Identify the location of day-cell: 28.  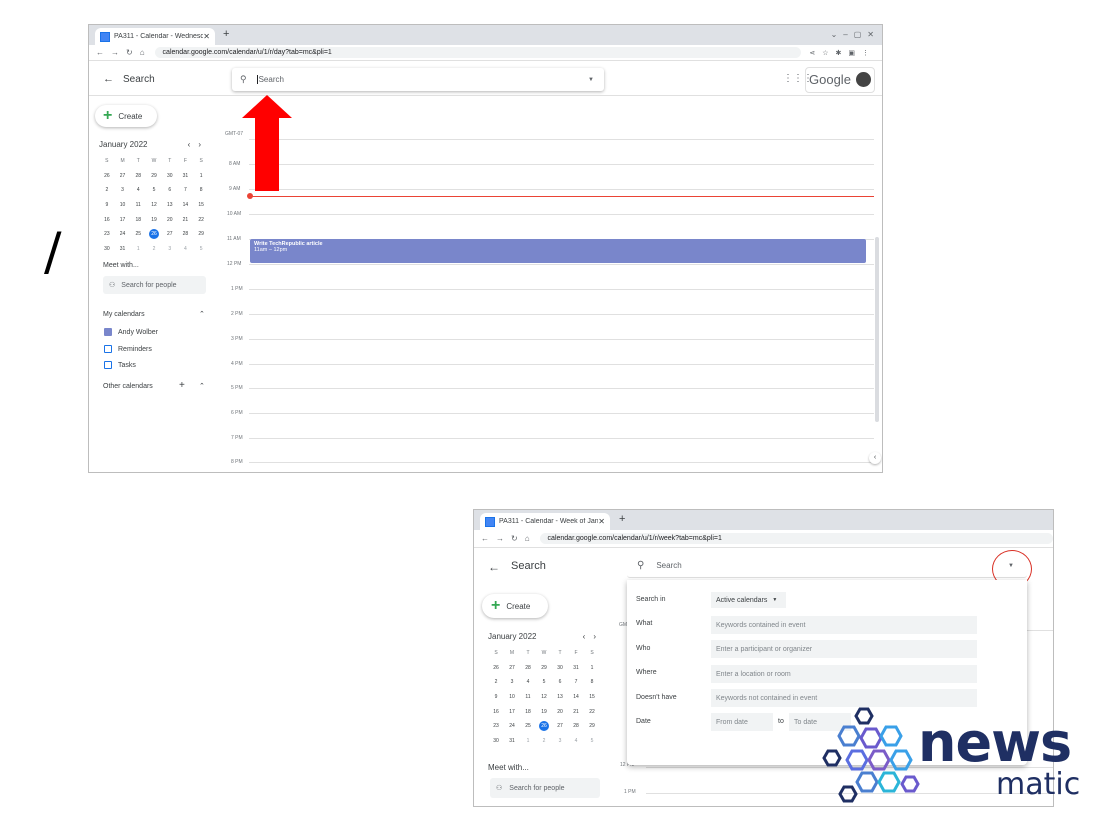
(186, 234).